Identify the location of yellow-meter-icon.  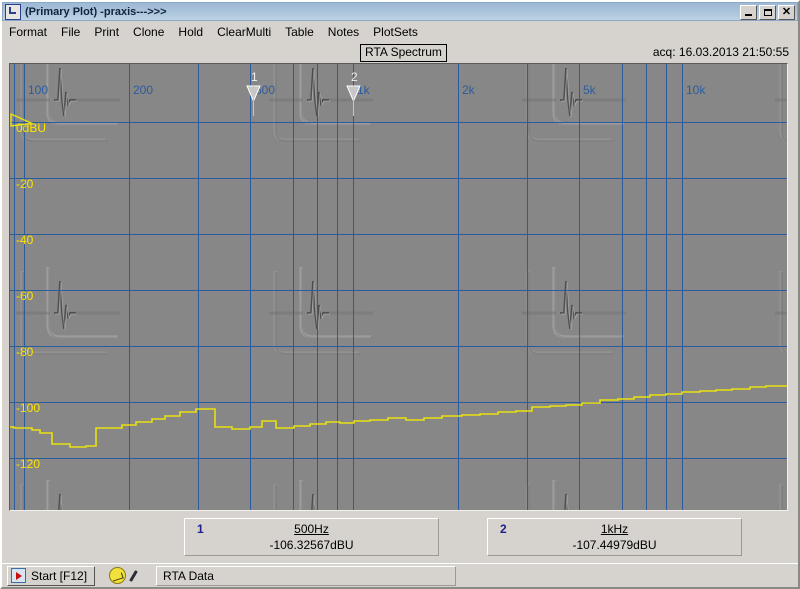
(118, 575).